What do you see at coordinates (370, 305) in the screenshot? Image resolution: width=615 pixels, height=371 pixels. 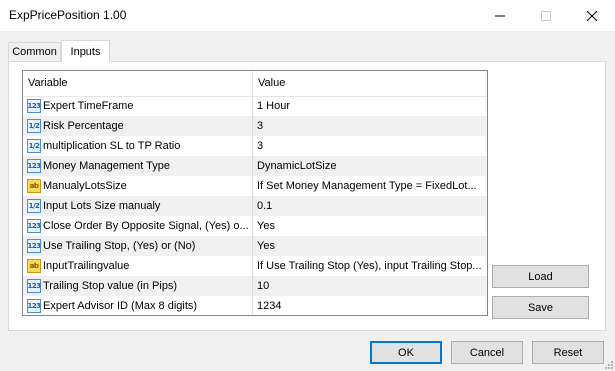 I see `value-cell: 1234` at bounding box center [370, 305].